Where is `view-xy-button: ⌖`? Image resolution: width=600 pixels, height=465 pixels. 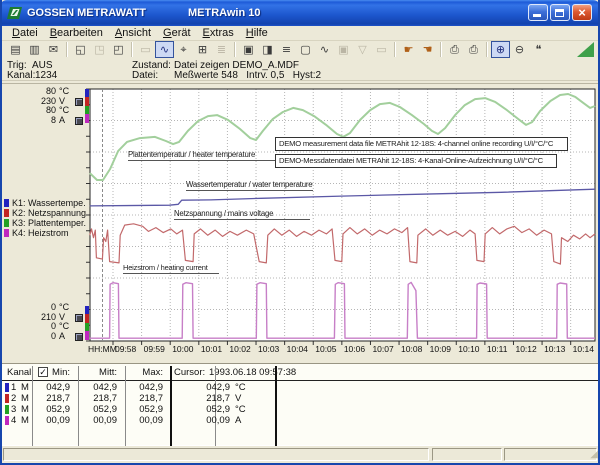
view-xy-button: ⌖ is located at coordinates (183, 49).